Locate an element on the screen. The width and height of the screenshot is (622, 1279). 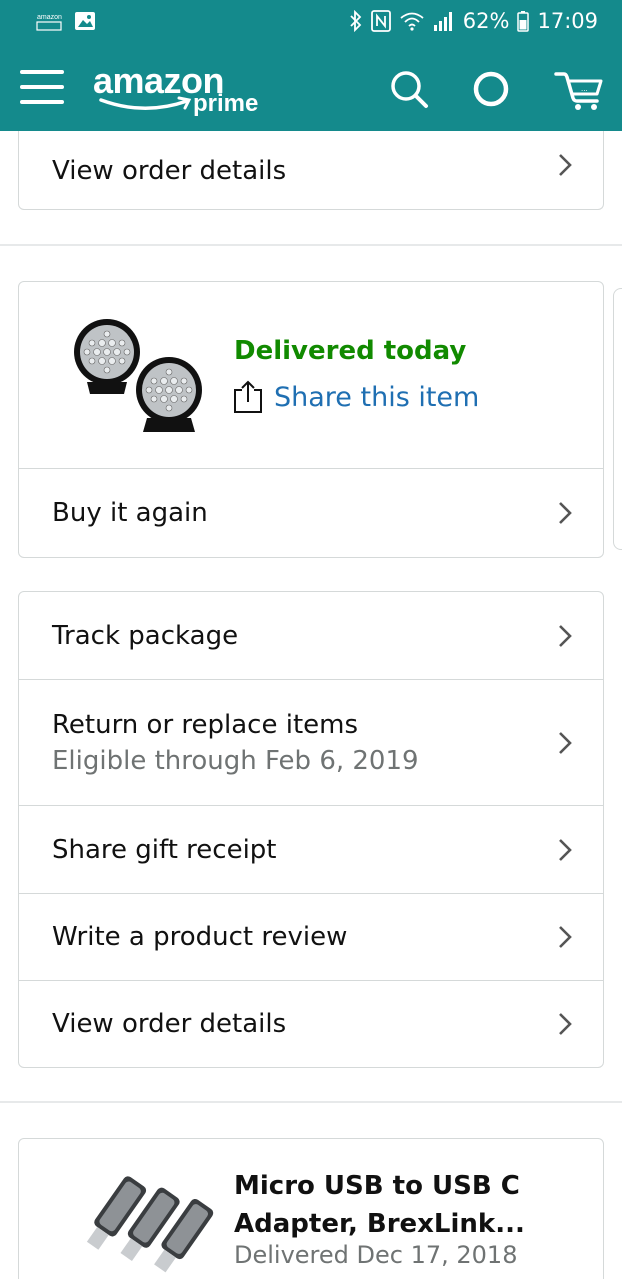
battery-icon is located at coordinates (523, 21).